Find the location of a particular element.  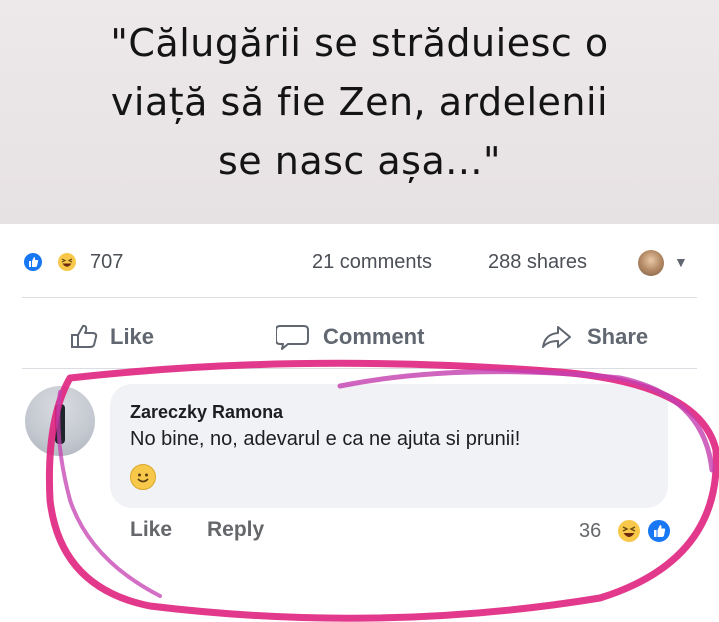

comments-count: 21 comments is located at coordinates (372, 262).